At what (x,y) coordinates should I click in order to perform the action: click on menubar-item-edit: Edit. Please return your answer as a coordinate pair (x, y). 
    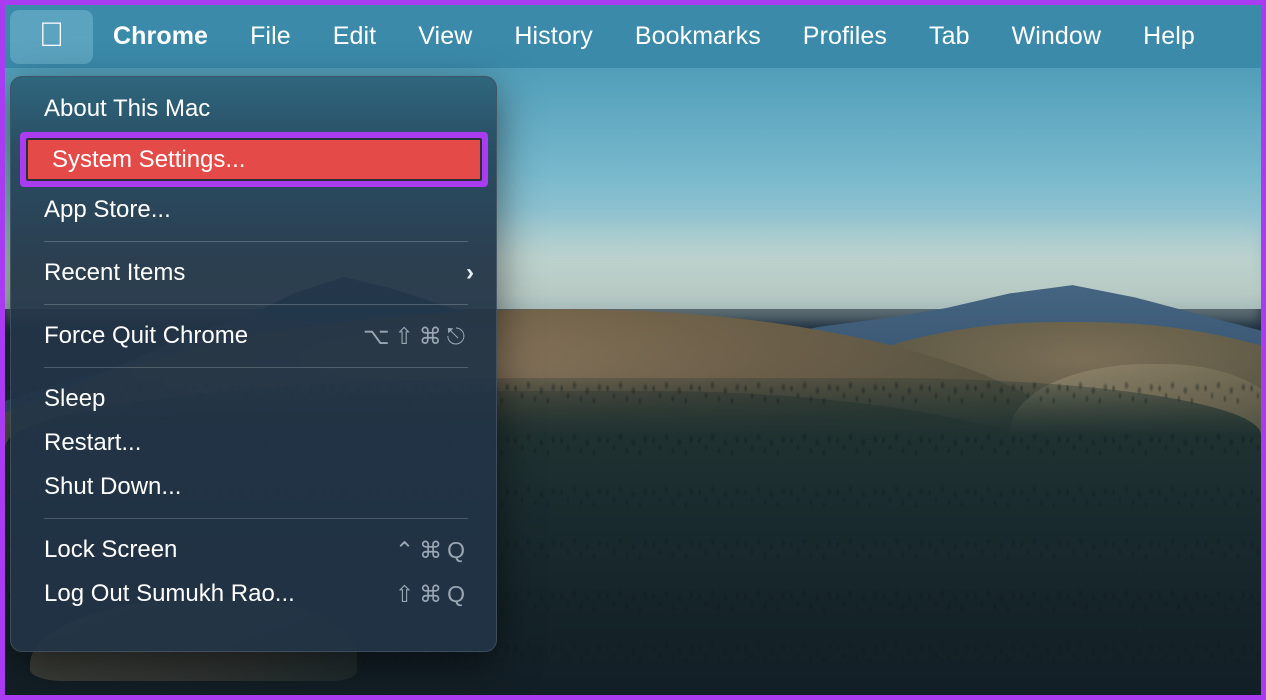
    Looking at the image, I should click on (354, 36).